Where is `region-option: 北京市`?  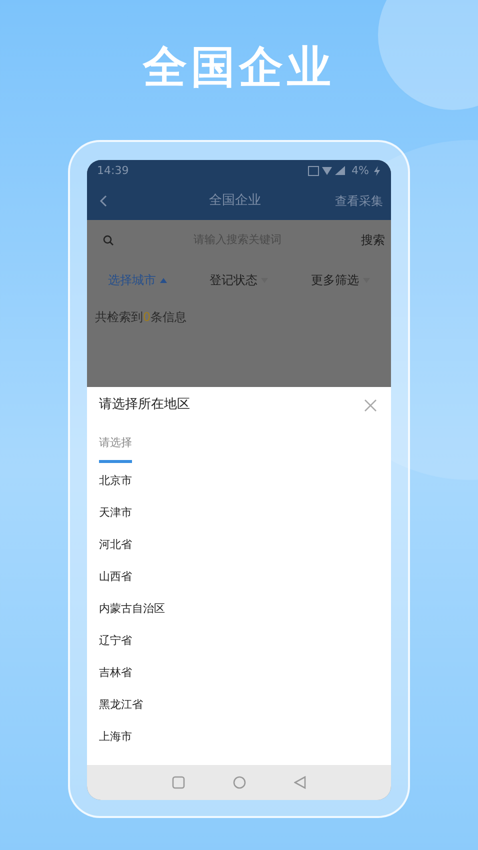 region-option: 北京市 is located at coordinates (115, 481).